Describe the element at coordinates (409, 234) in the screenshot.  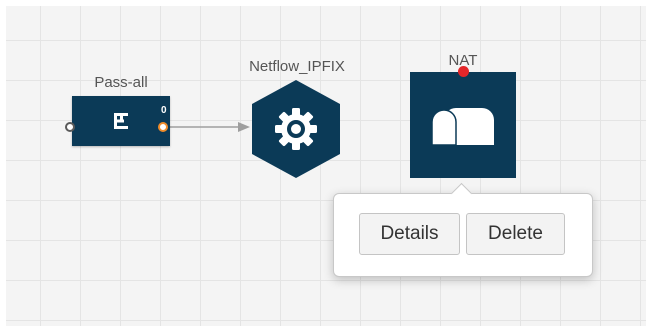
I see `details-button: Details` at that location.